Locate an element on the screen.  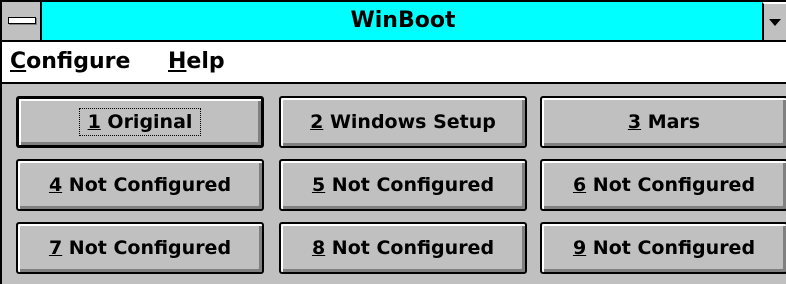
menu-configure-label: onfigure is located at coordinates (78, 61).